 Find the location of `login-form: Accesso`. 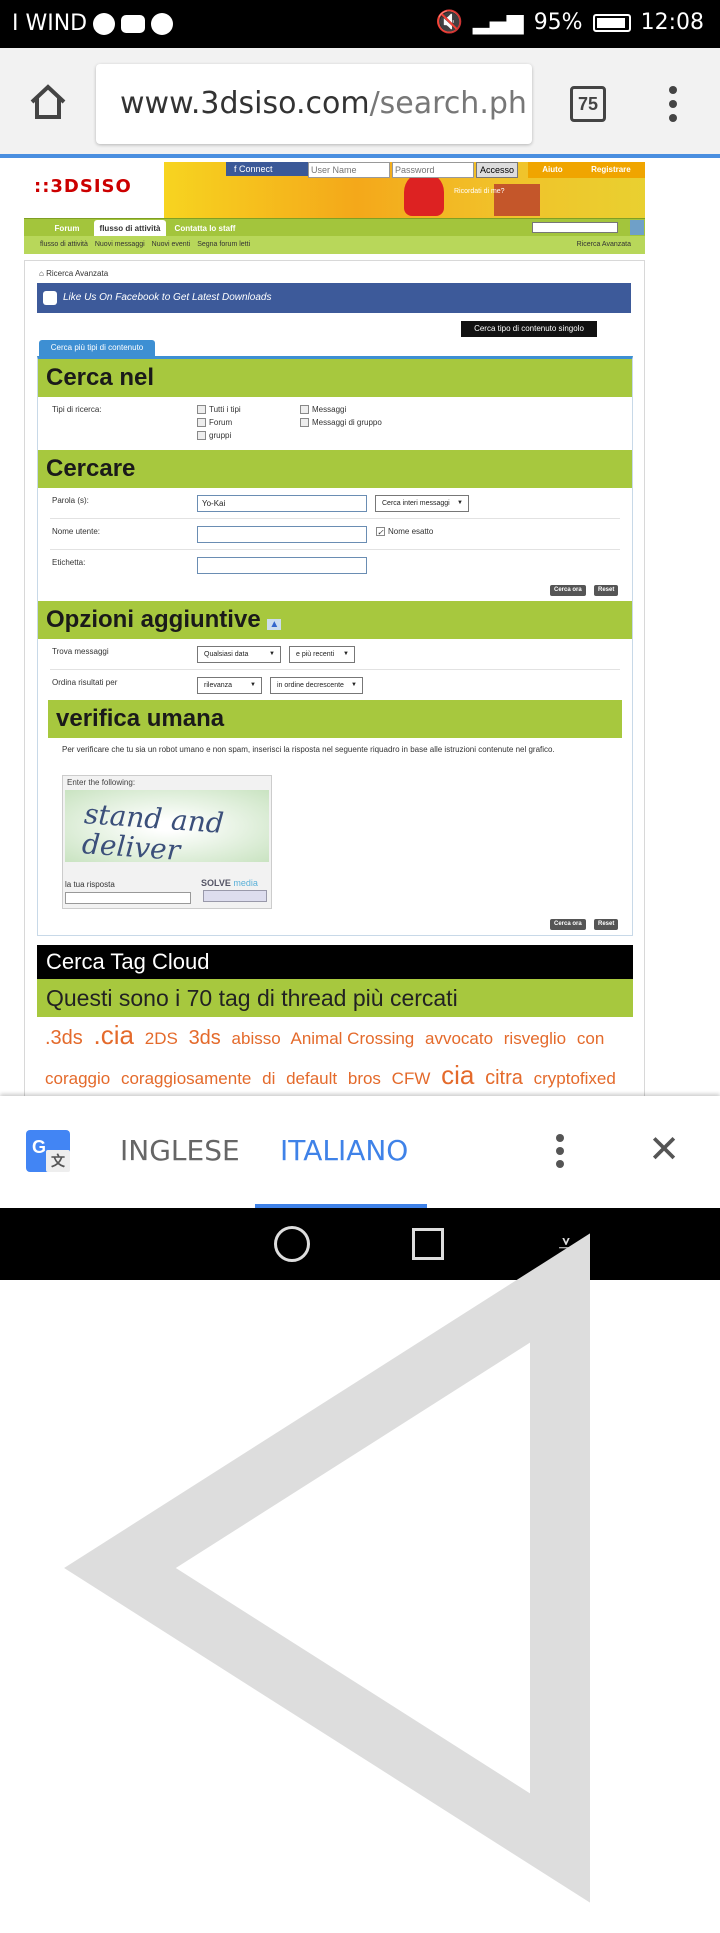

login-form: Accesso is located at coordinates (413, 170).